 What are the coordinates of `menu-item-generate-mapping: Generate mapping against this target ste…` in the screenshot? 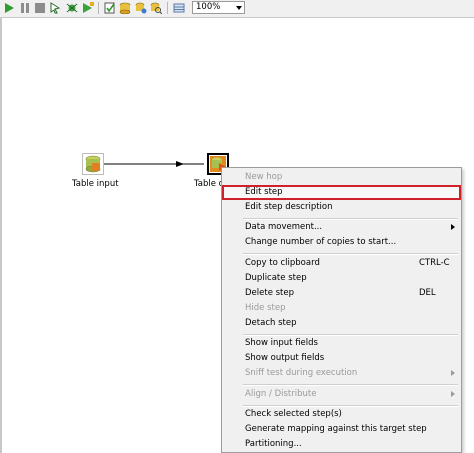 It's located at (341, 429).